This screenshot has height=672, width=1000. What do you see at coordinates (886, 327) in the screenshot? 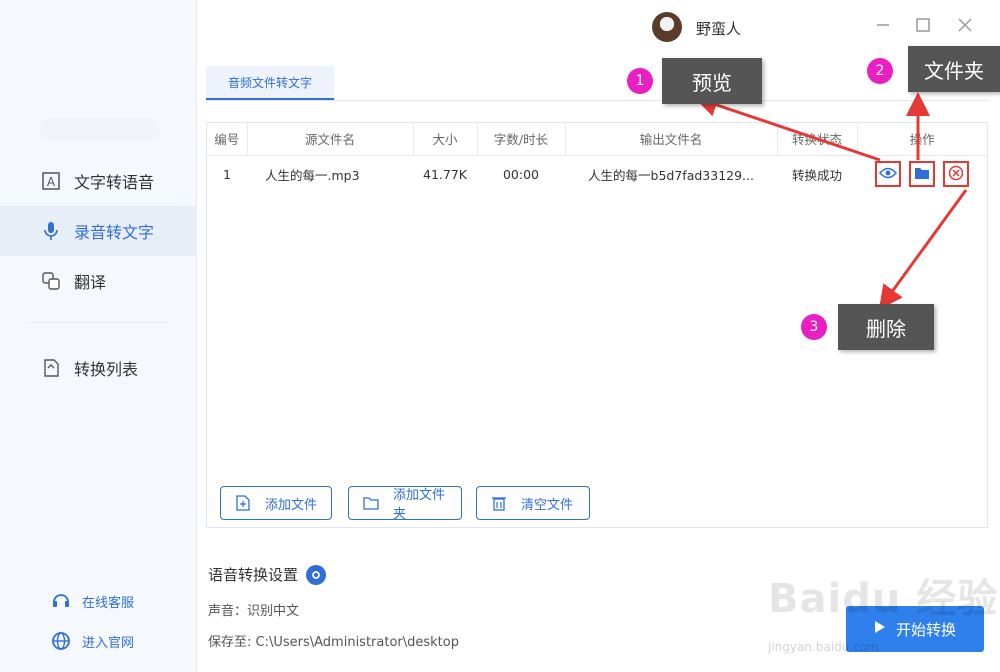
I see `annotation-delete: 删除` at bounding box center [886, 327].